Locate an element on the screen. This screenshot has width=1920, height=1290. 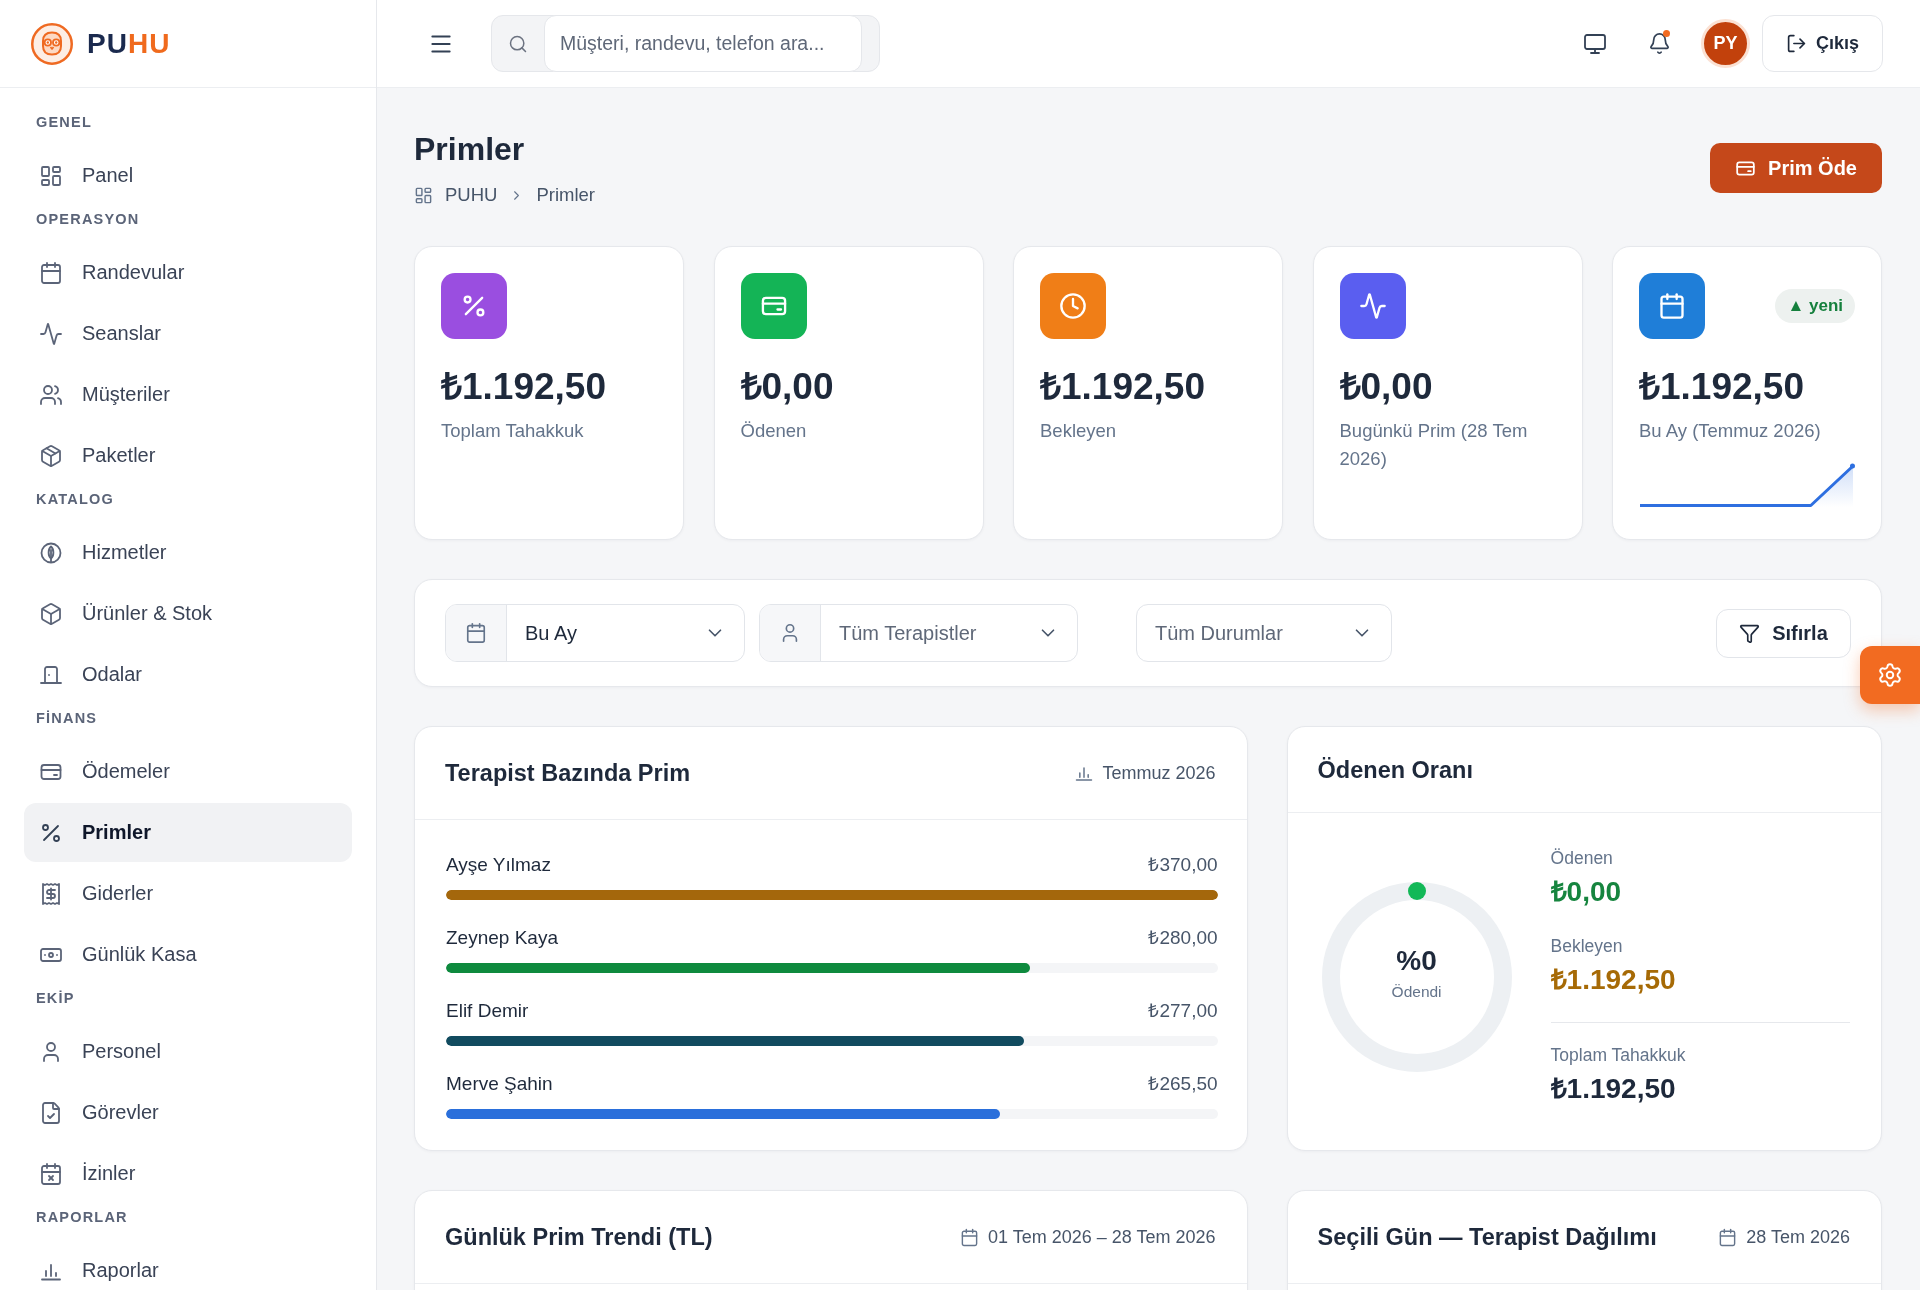
bell-icon is located at coordinates (1659, 43).